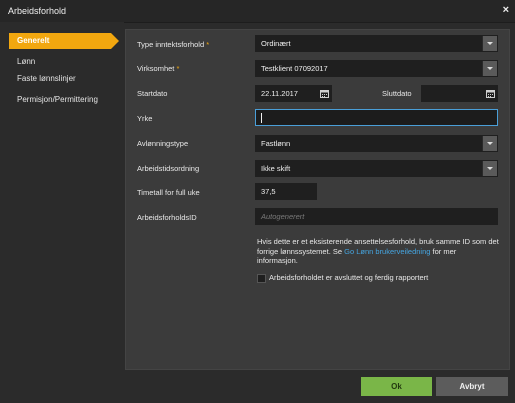 This screenshot has height=403, width=515. What do you see at coordinates (276, 43) in the screenshot?
I see `inntektsforhold-value: Ordinært` at bounding box center [276, 43].